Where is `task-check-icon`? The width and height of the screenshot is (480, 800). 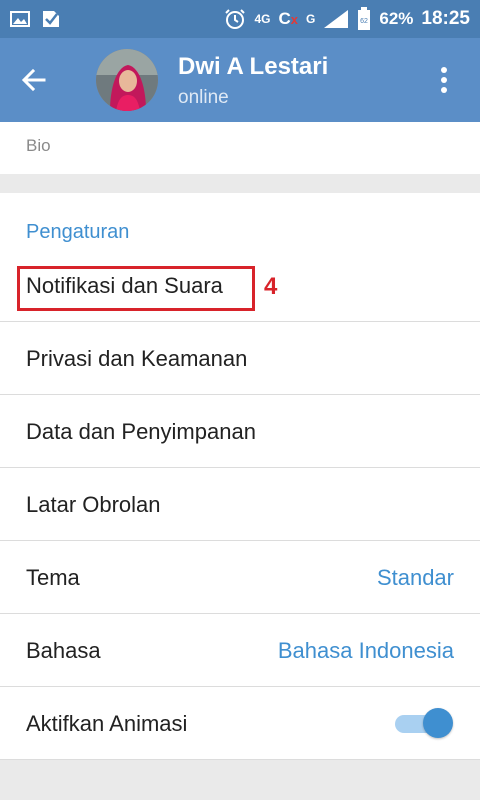 task-check-icon is located at coordinates (51, 19).